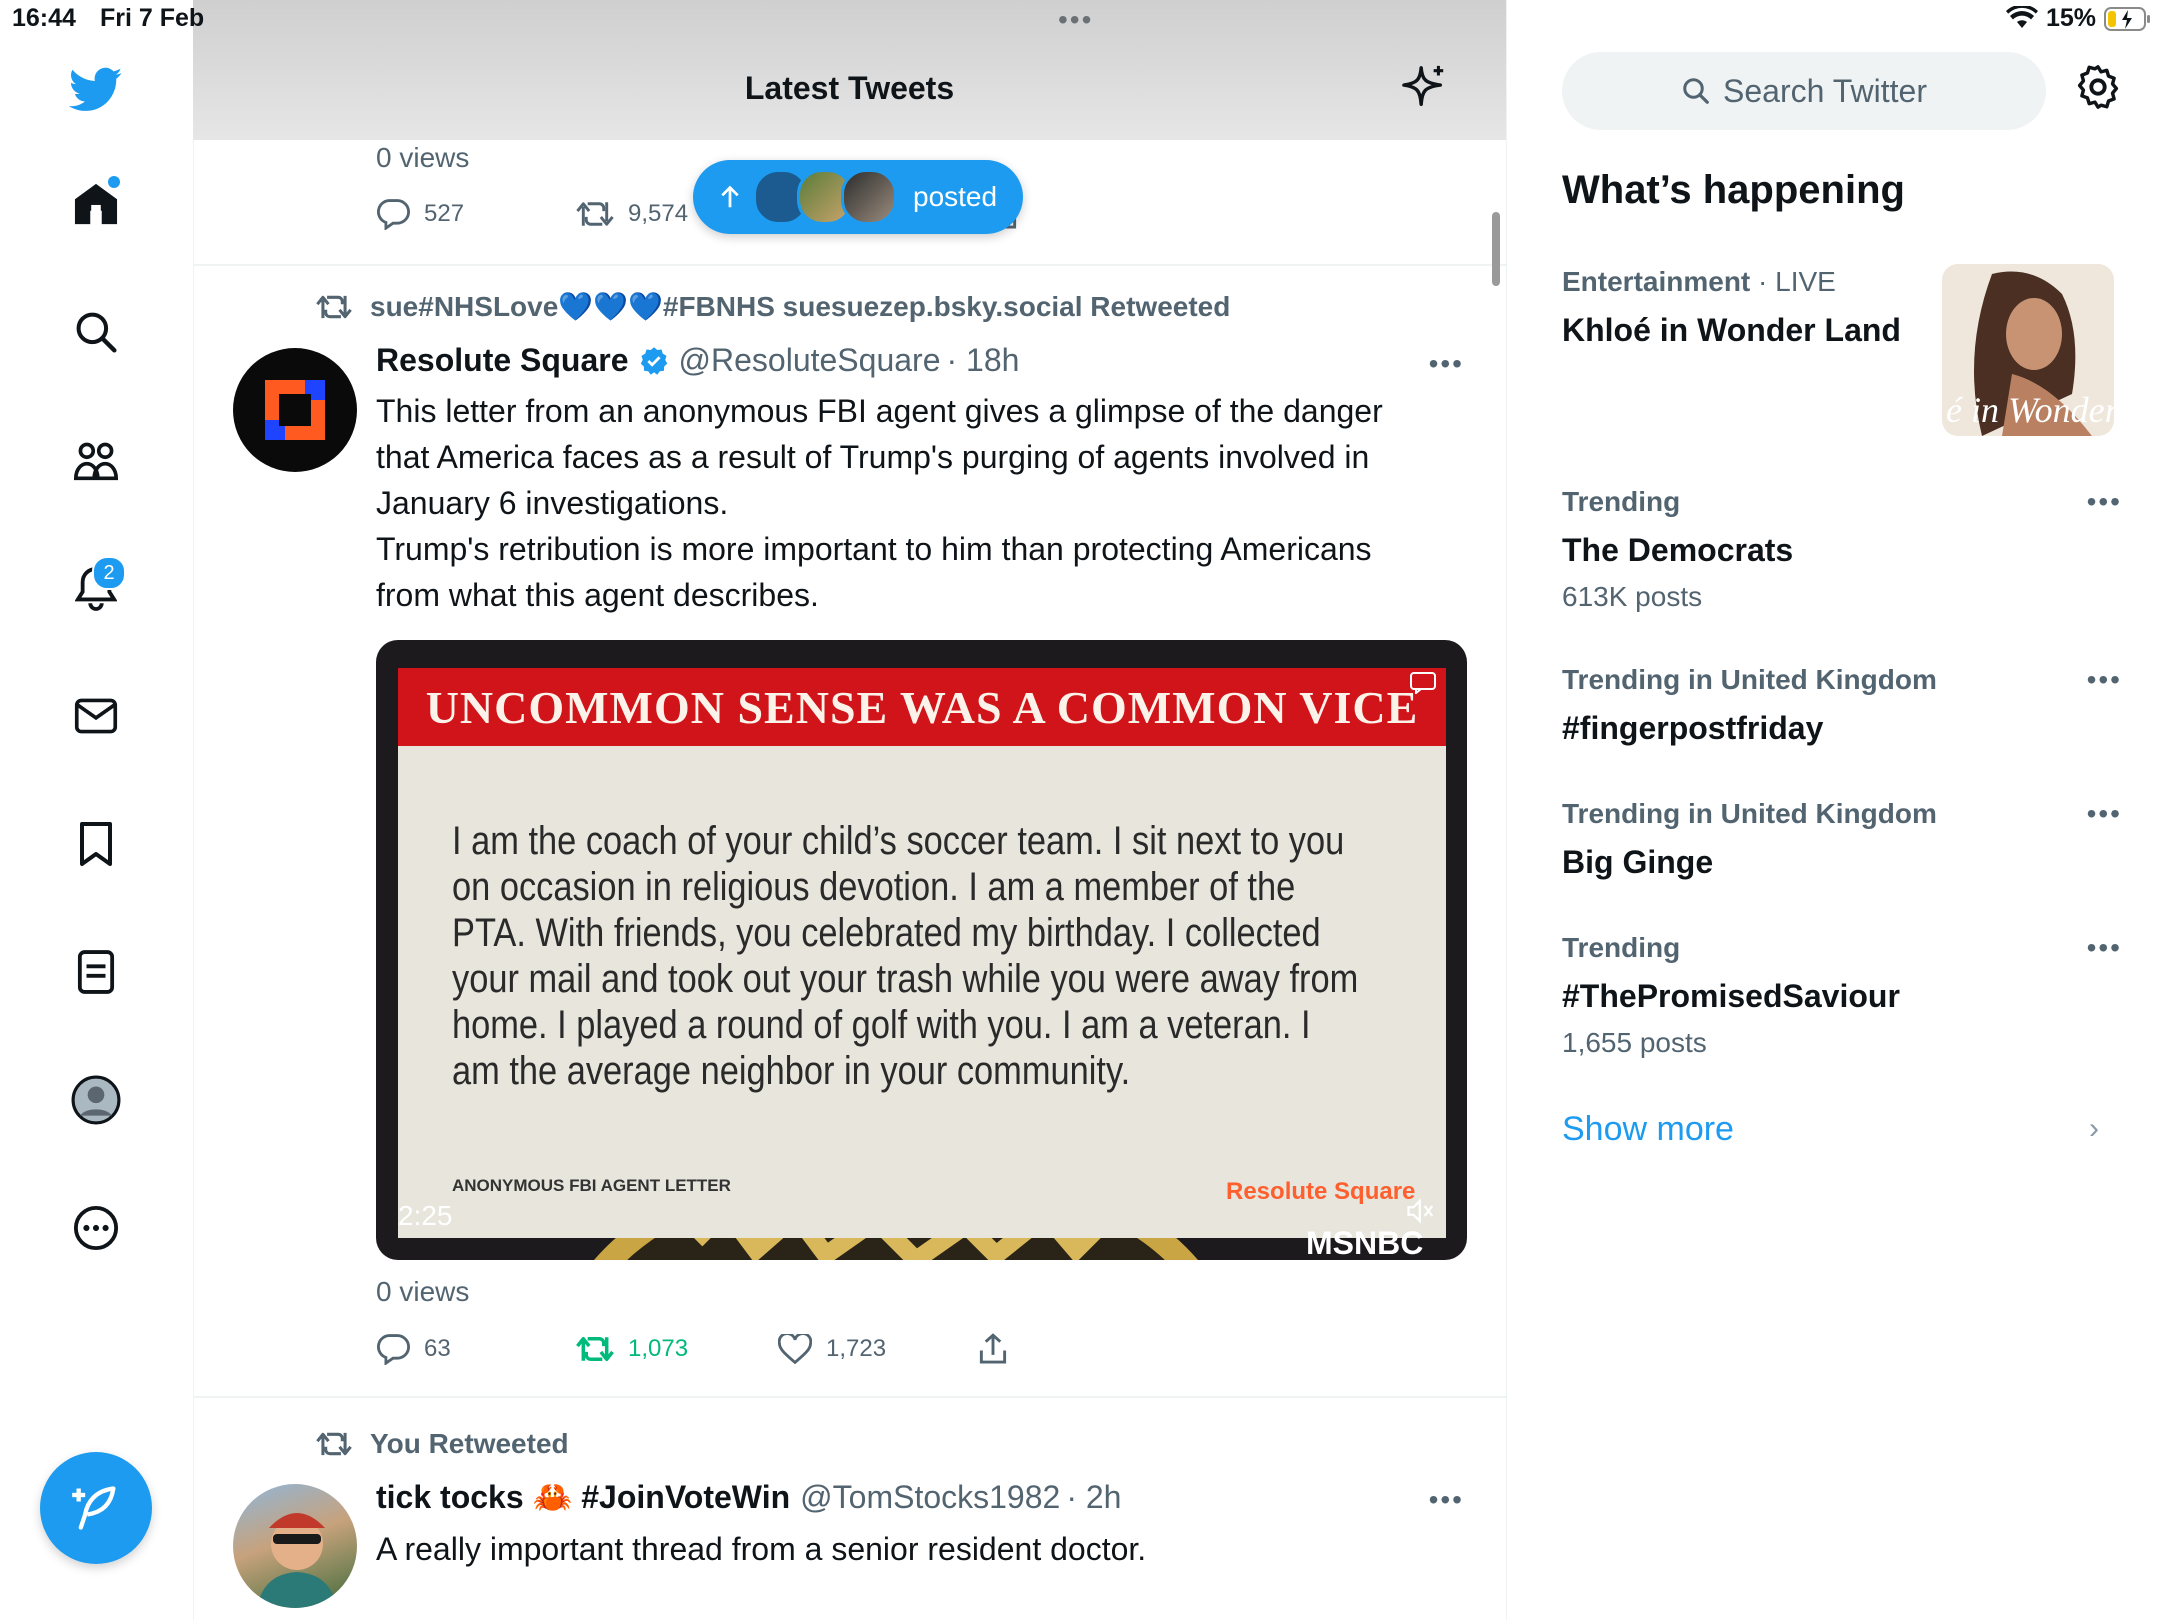 This screenshot has height=1620, width=2160. Describe the element at coordinates (1423, 683) in the screenshot. I see `caption-icon` at that location.